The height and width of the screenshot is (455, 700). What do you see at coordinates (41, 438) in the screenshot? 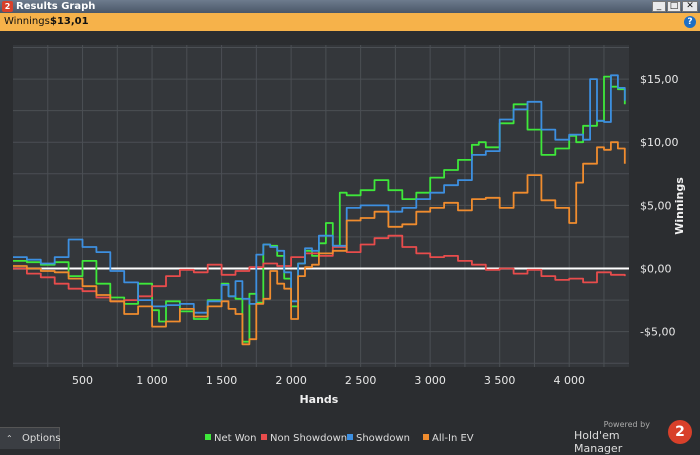
I see `options-label: Options` at bounding box center [41, 438].